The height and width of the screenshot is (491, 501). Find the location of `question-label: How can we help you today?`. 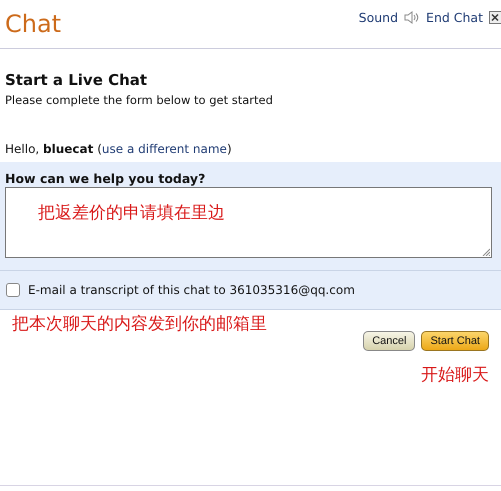

question-label: How can we help you today? is located at coordinates (105, 178).